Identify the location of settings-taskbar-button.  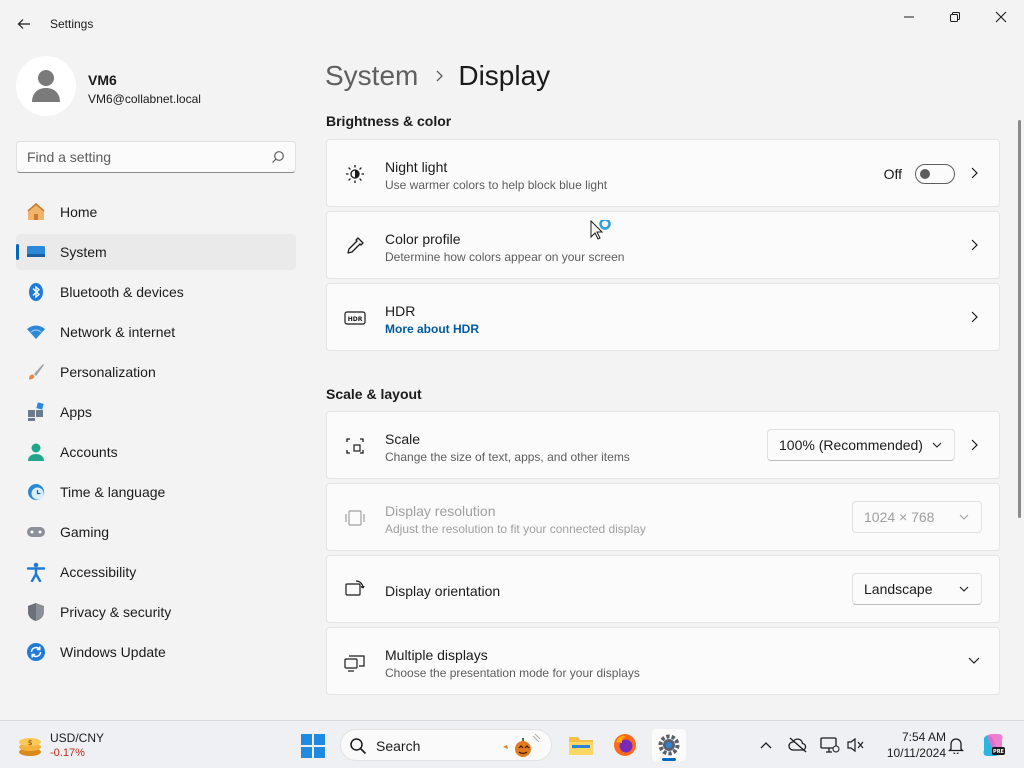
(669, 745).